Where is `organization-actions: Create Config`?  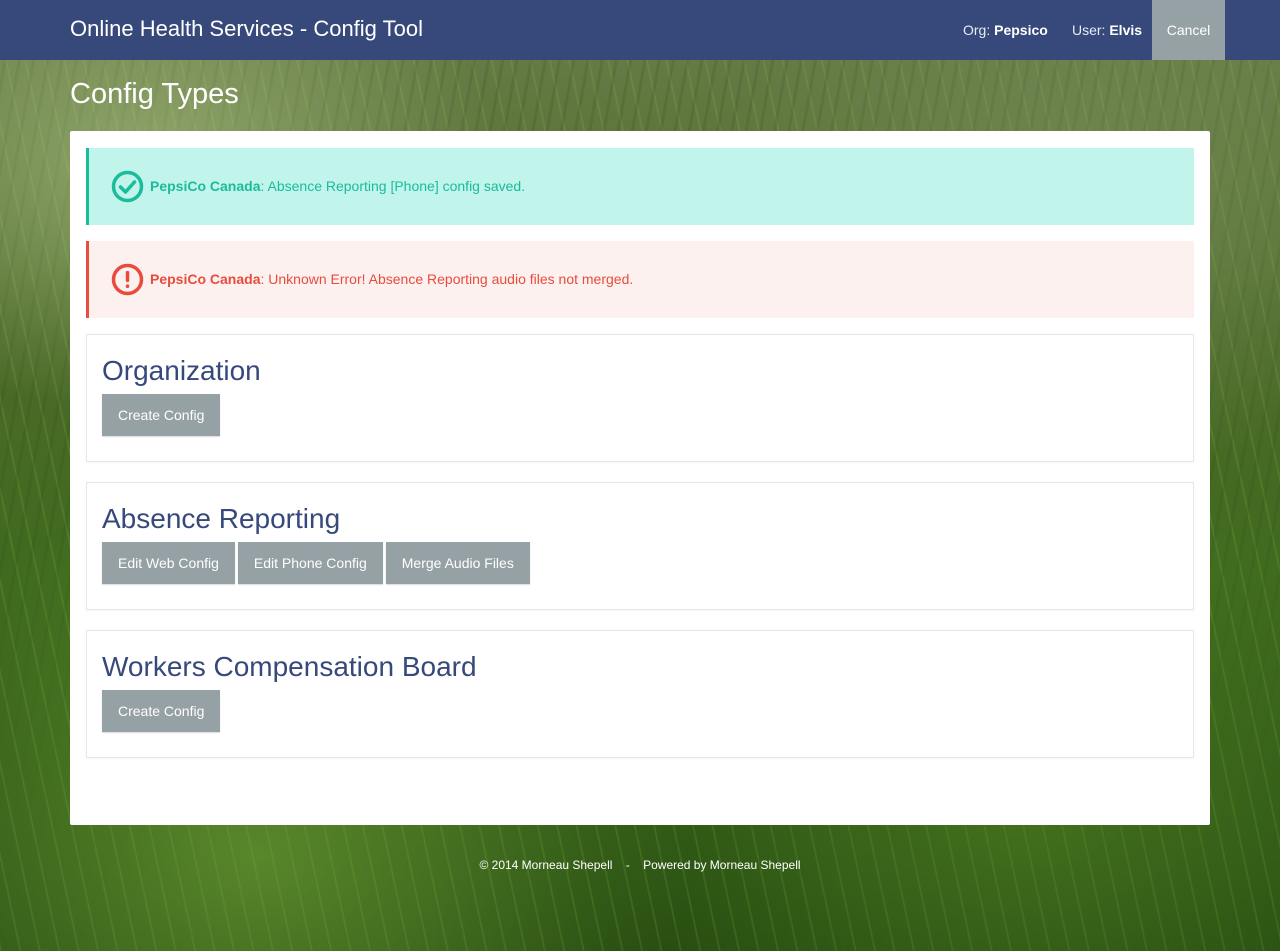
organization-actions: Create Config is located at coordinates (161, 415).